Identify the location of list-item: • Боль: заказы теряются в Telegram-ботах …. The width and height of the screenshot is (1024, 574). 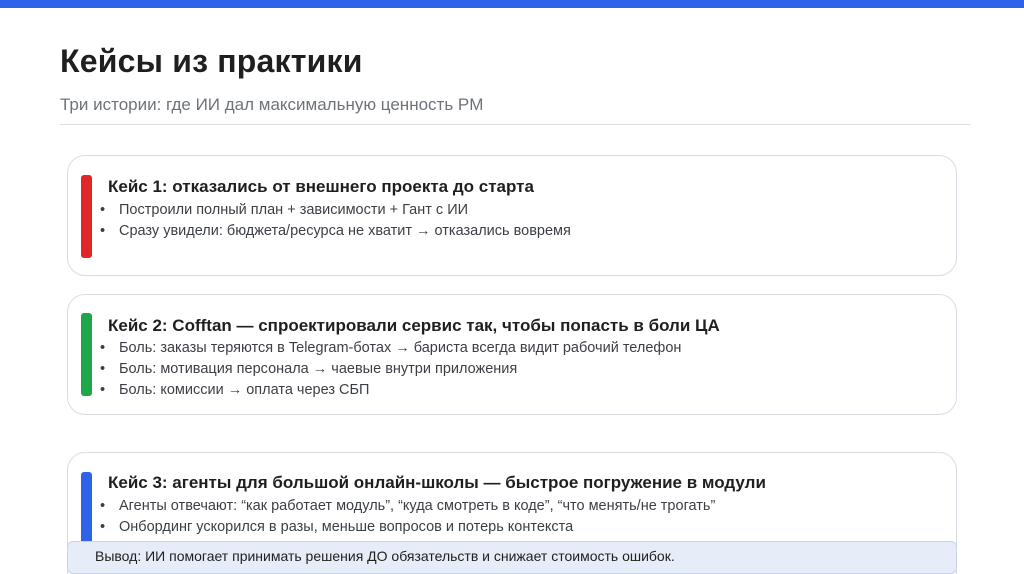
(390, 348).